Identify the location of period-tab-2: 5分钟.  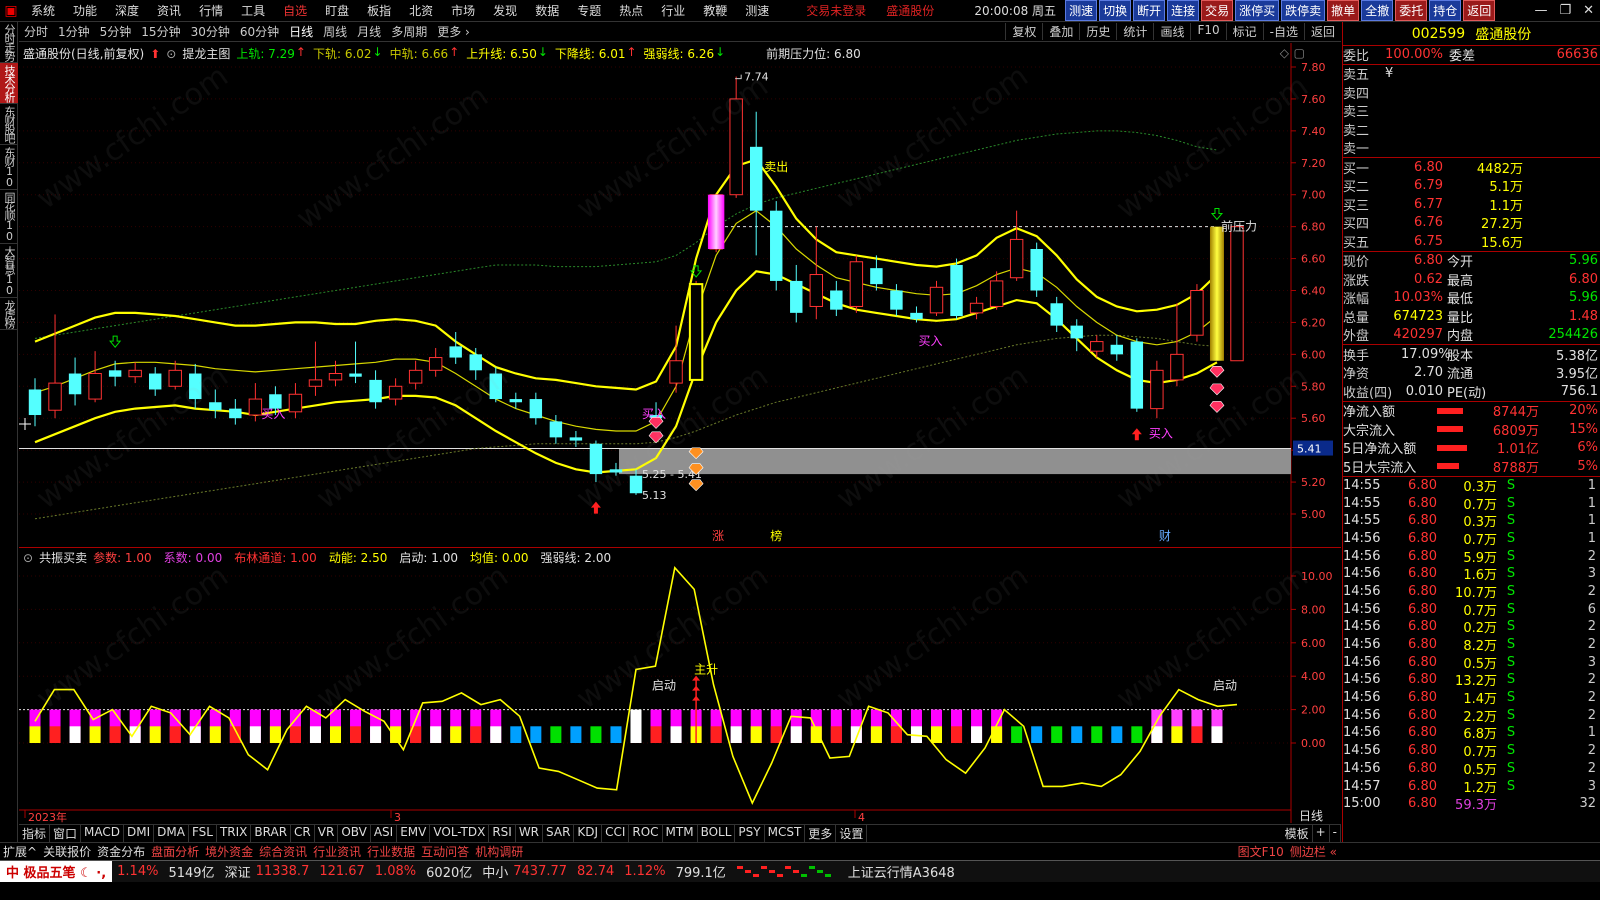
(116, 31).